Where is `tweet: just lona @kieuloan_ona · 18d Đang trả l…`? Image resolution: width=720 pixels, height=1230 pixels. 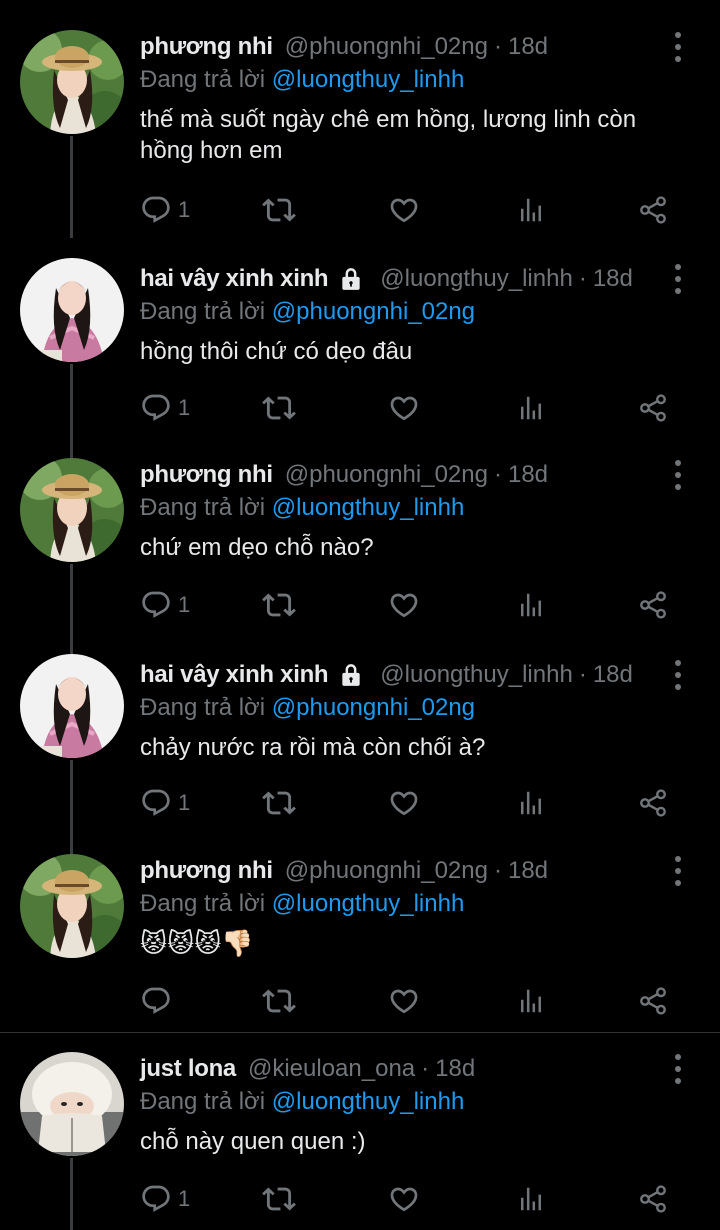
tweet: just lona @kieuloan_ona · 18d Đang trả l… is located at coordinates (360, 1141).